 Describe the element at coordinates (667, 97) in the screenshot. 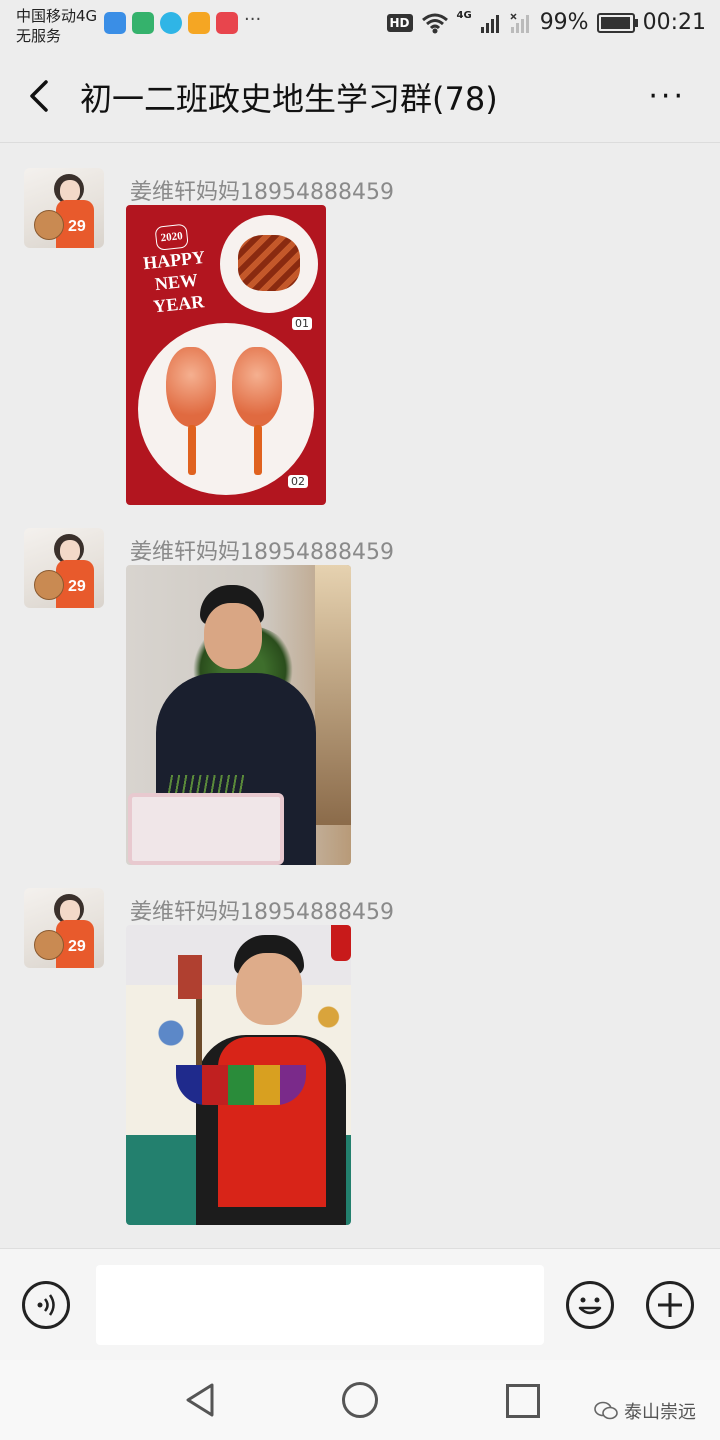

I see `more-options-icon: ···` at that location.